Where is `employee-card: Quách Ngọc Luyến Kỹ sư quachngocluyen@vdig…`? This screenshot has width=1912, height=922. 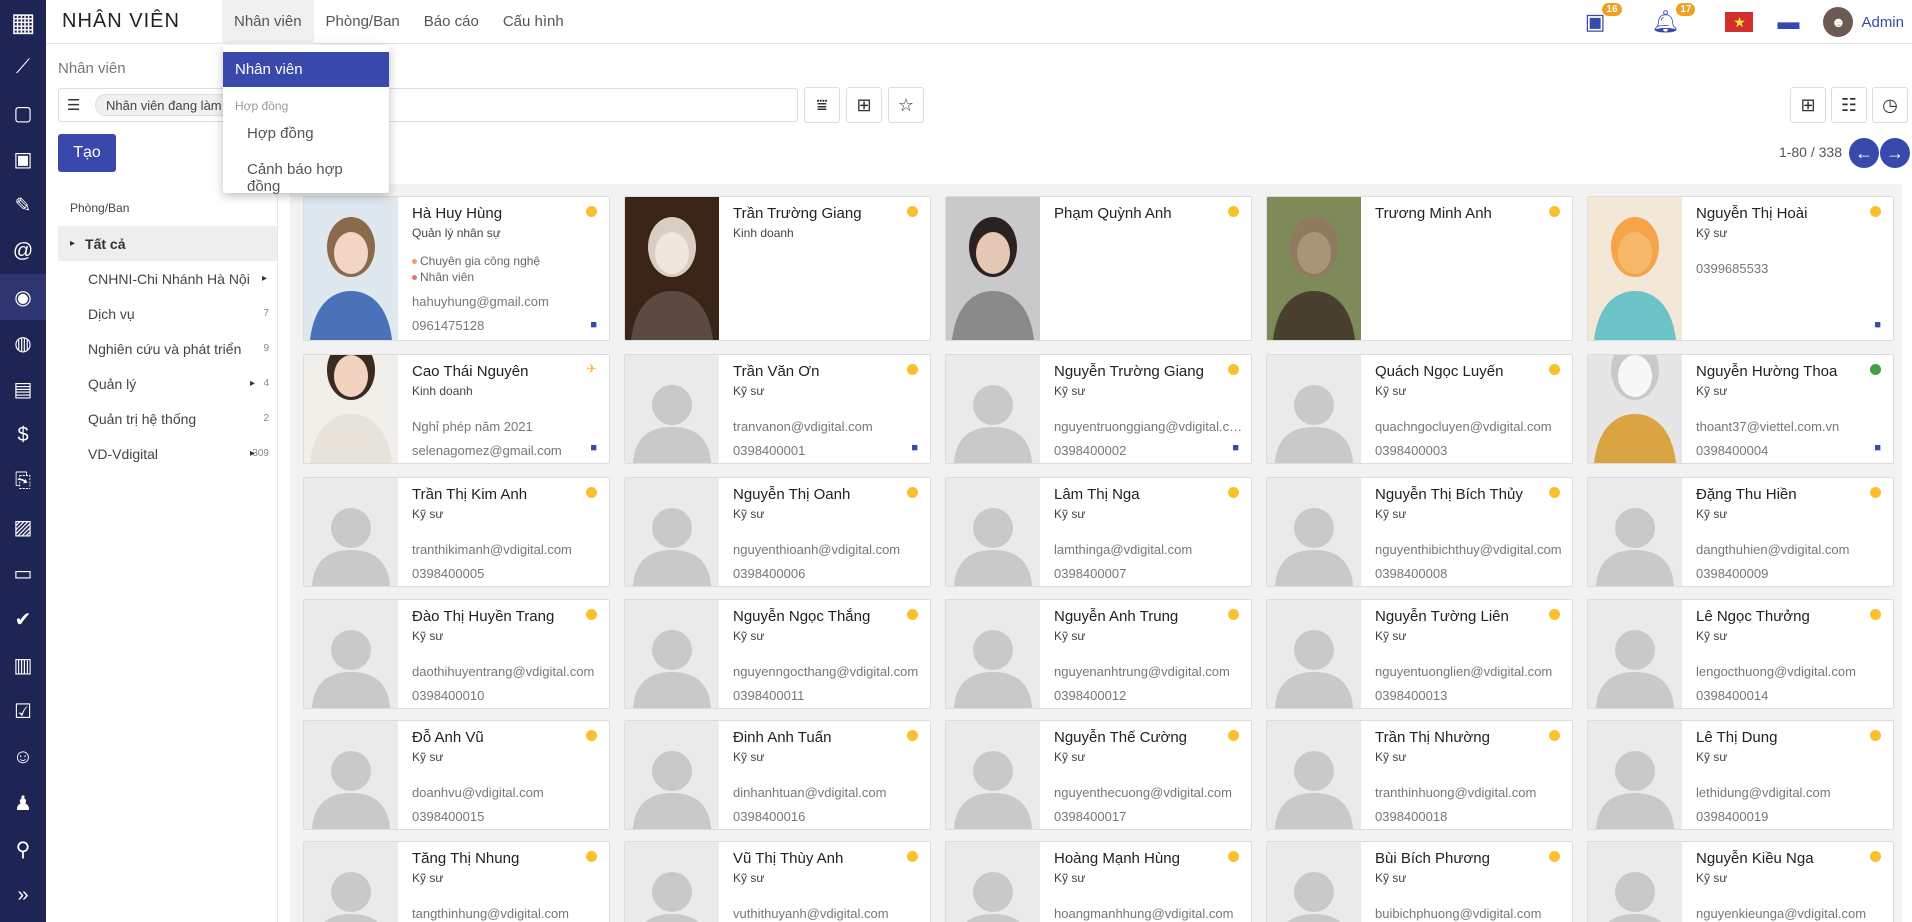 employee-card: Quách Ngọc Luyến Kỹ sư quachngocluyen@vdig… is located at coordinates (1419, 409).